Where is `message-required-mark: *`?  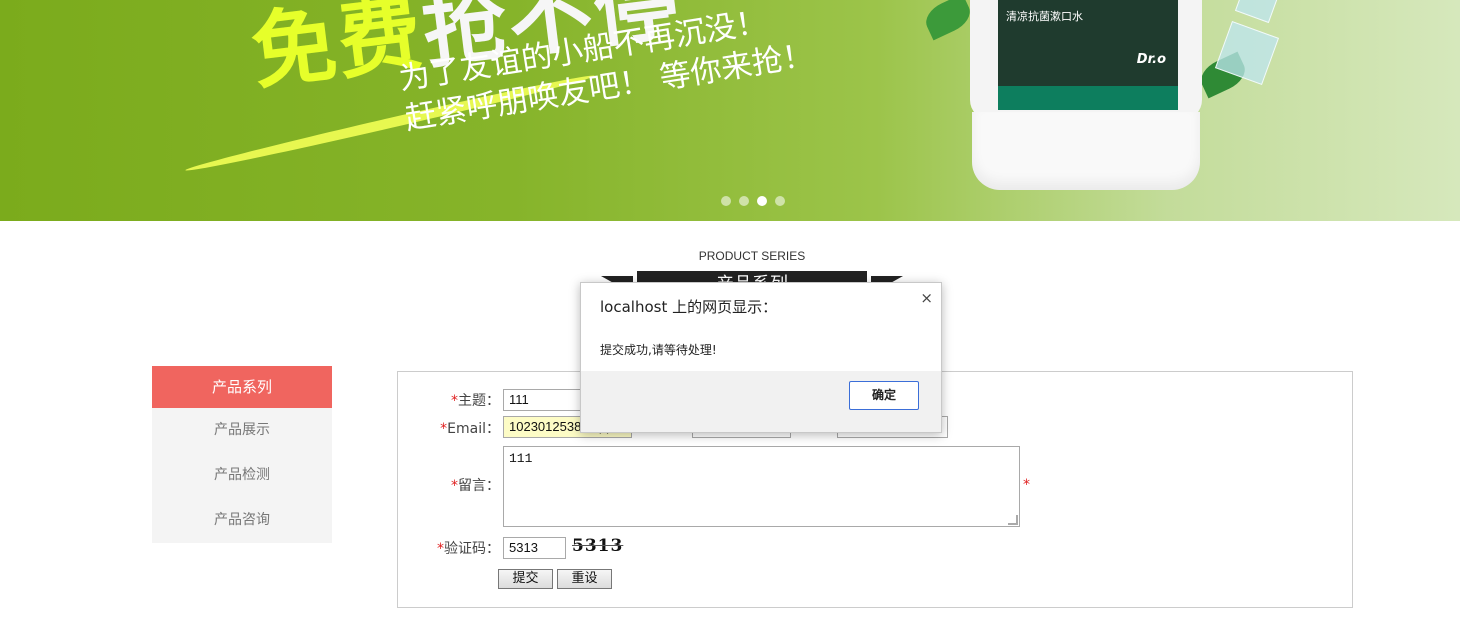 message-required-mark: * is located at coordinates (1026, 485).